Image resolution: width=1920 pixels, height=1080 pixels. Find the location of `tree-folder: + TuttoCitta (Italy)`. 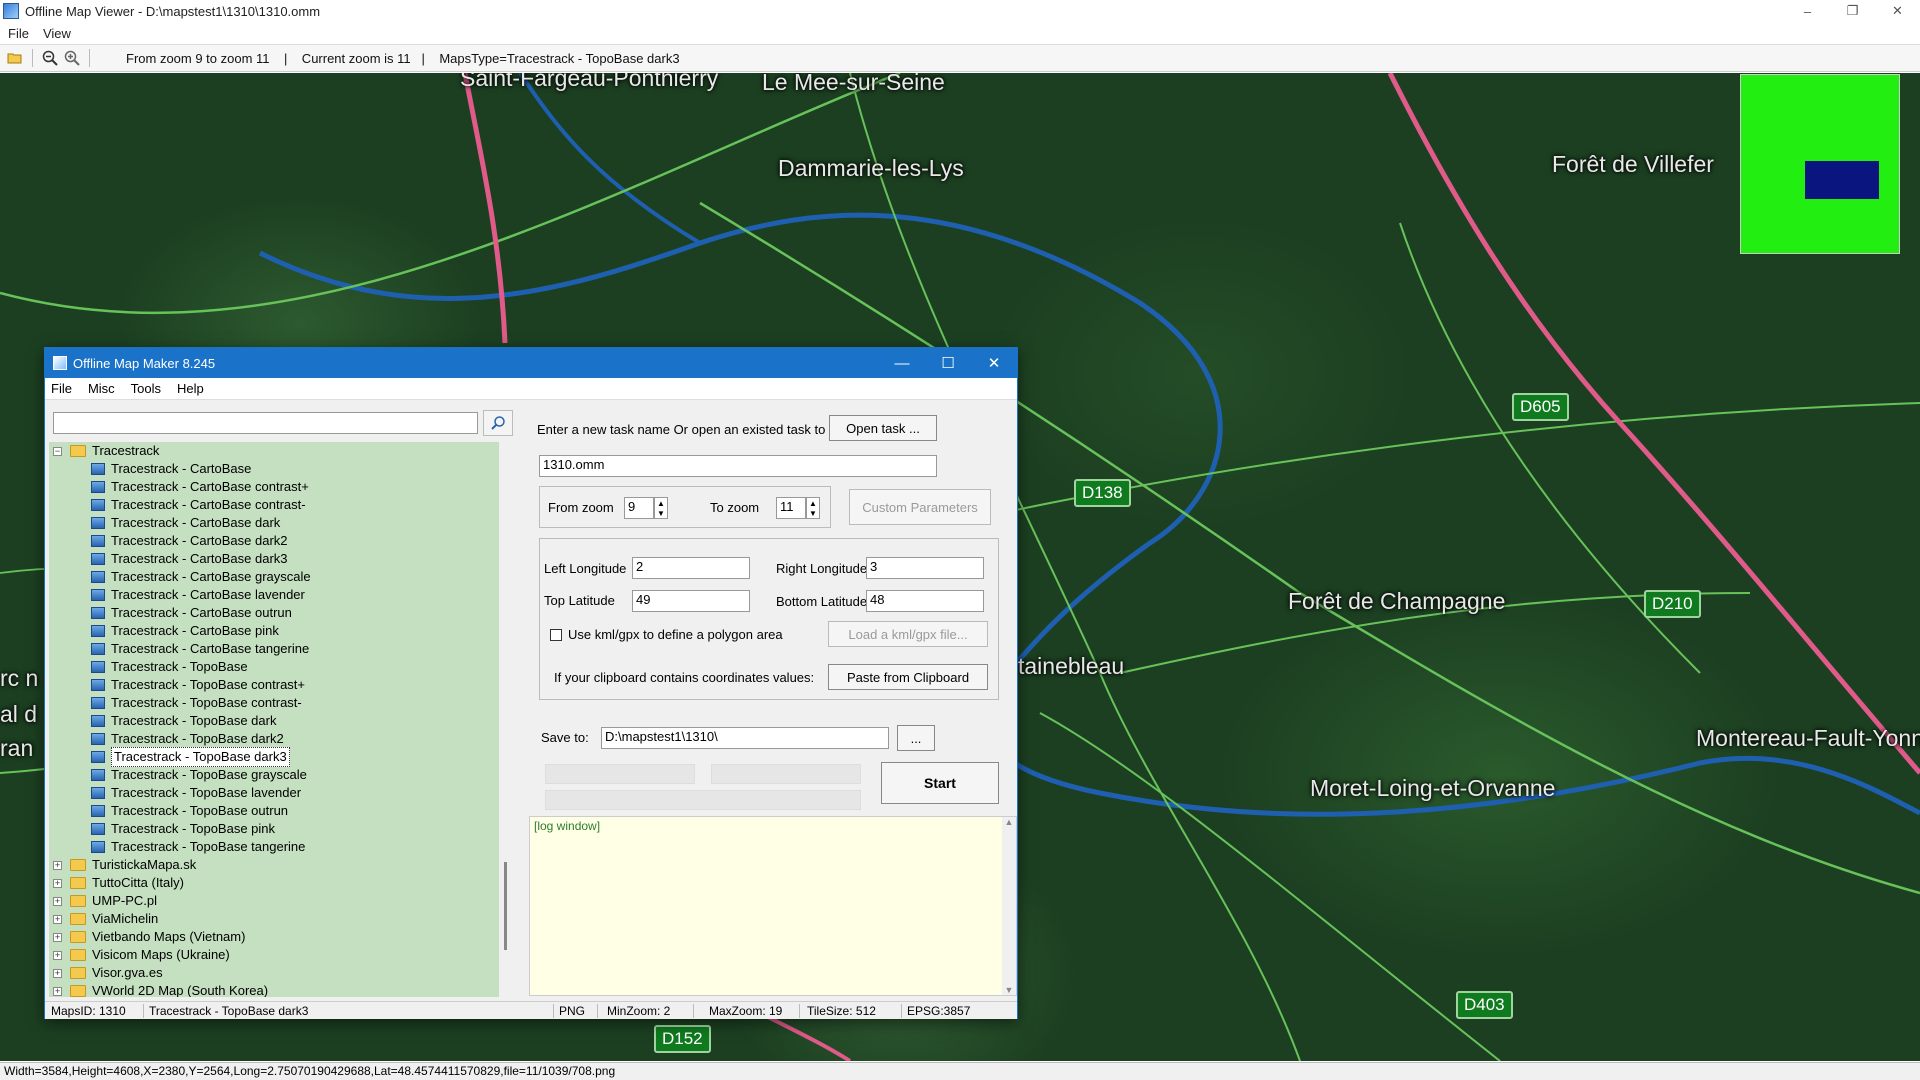

tree-folder: + TuttoCitta (Italy) is located at coordinates (118, 883).